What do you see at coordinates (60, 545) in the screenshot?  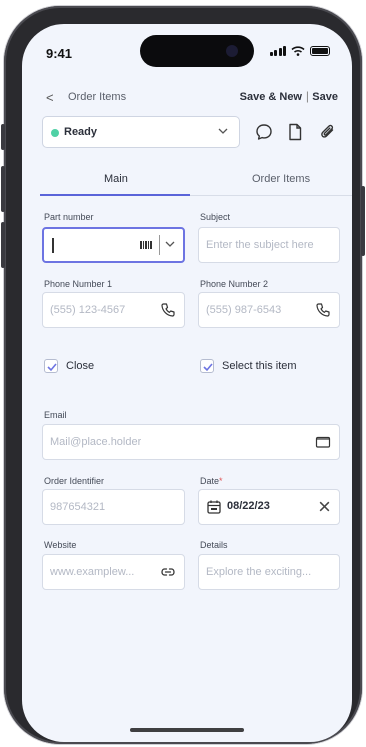 I see `website-label: Website` at bounding box center [60, 545].